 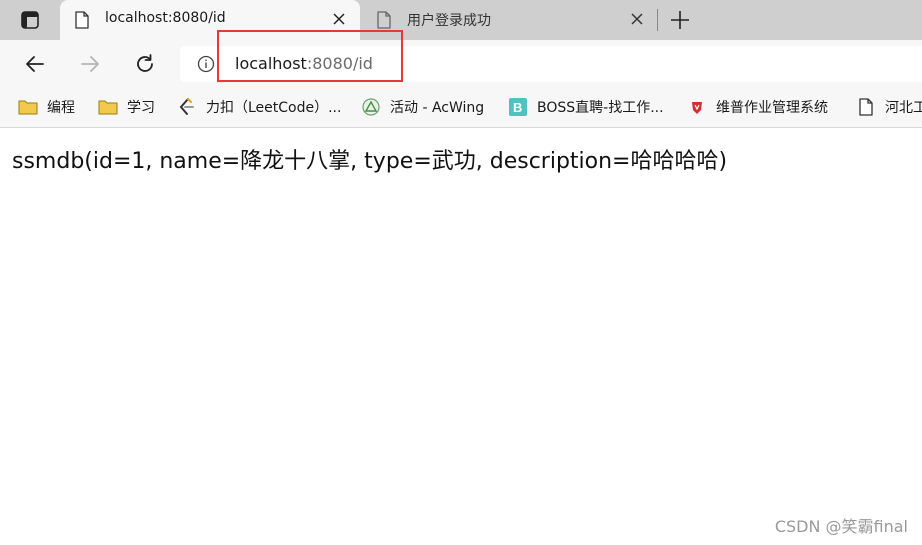 What do you see at coordinates (371, 107) in the screenshot?
I see `acwing-icon` at bounding box center [371, 107].